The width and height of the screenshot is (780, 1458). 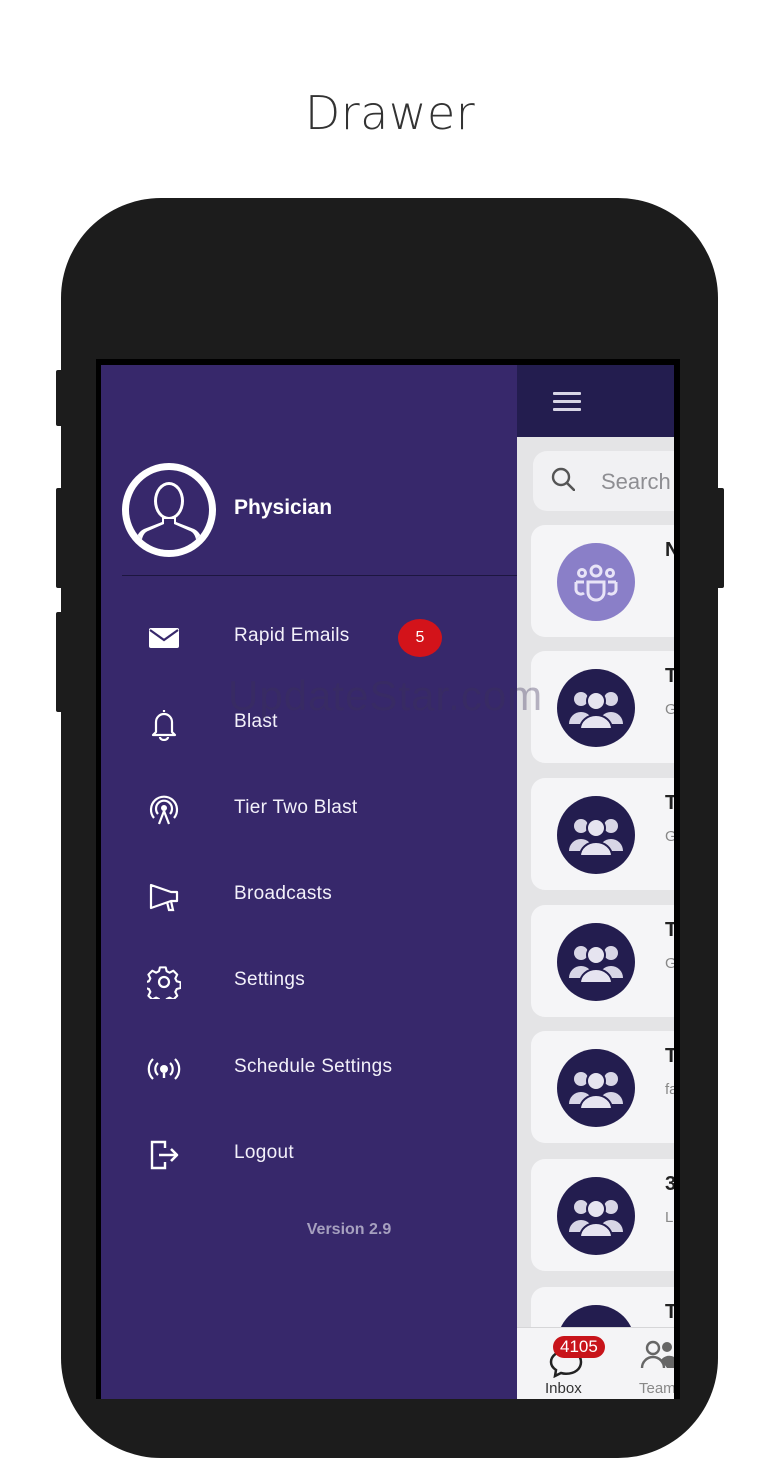 What do you see at coordinates (164, 1069) in the screenshot?
I see `radio-waves-icon` at bounding box center [164, 1069].